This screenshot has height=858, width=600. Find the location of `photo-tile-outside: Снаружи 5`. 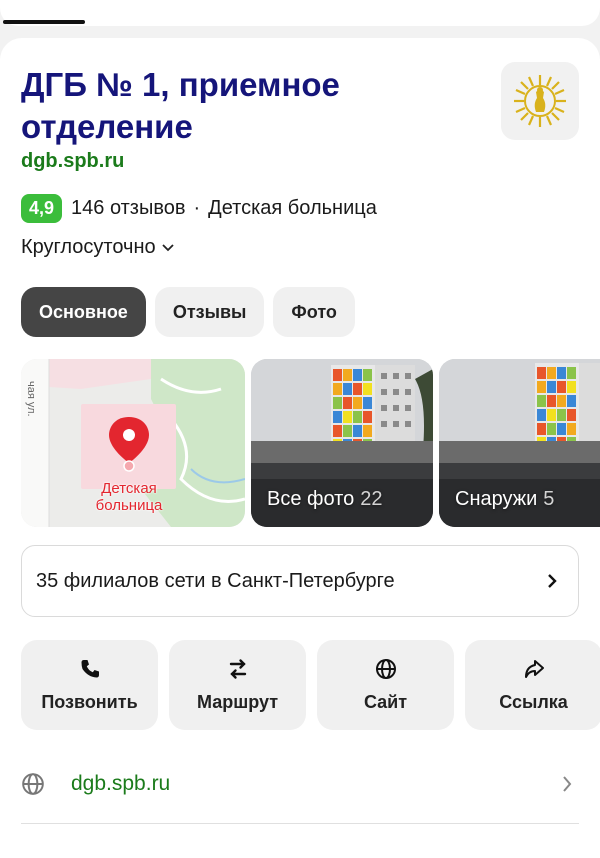

photo-tile-outside: Снаружи 5 is located at coordinates (519, 443).